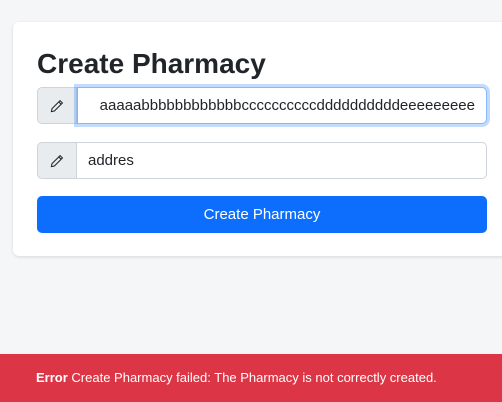  I want to click on pharmacy-address-value: addres, so click(111, 160).